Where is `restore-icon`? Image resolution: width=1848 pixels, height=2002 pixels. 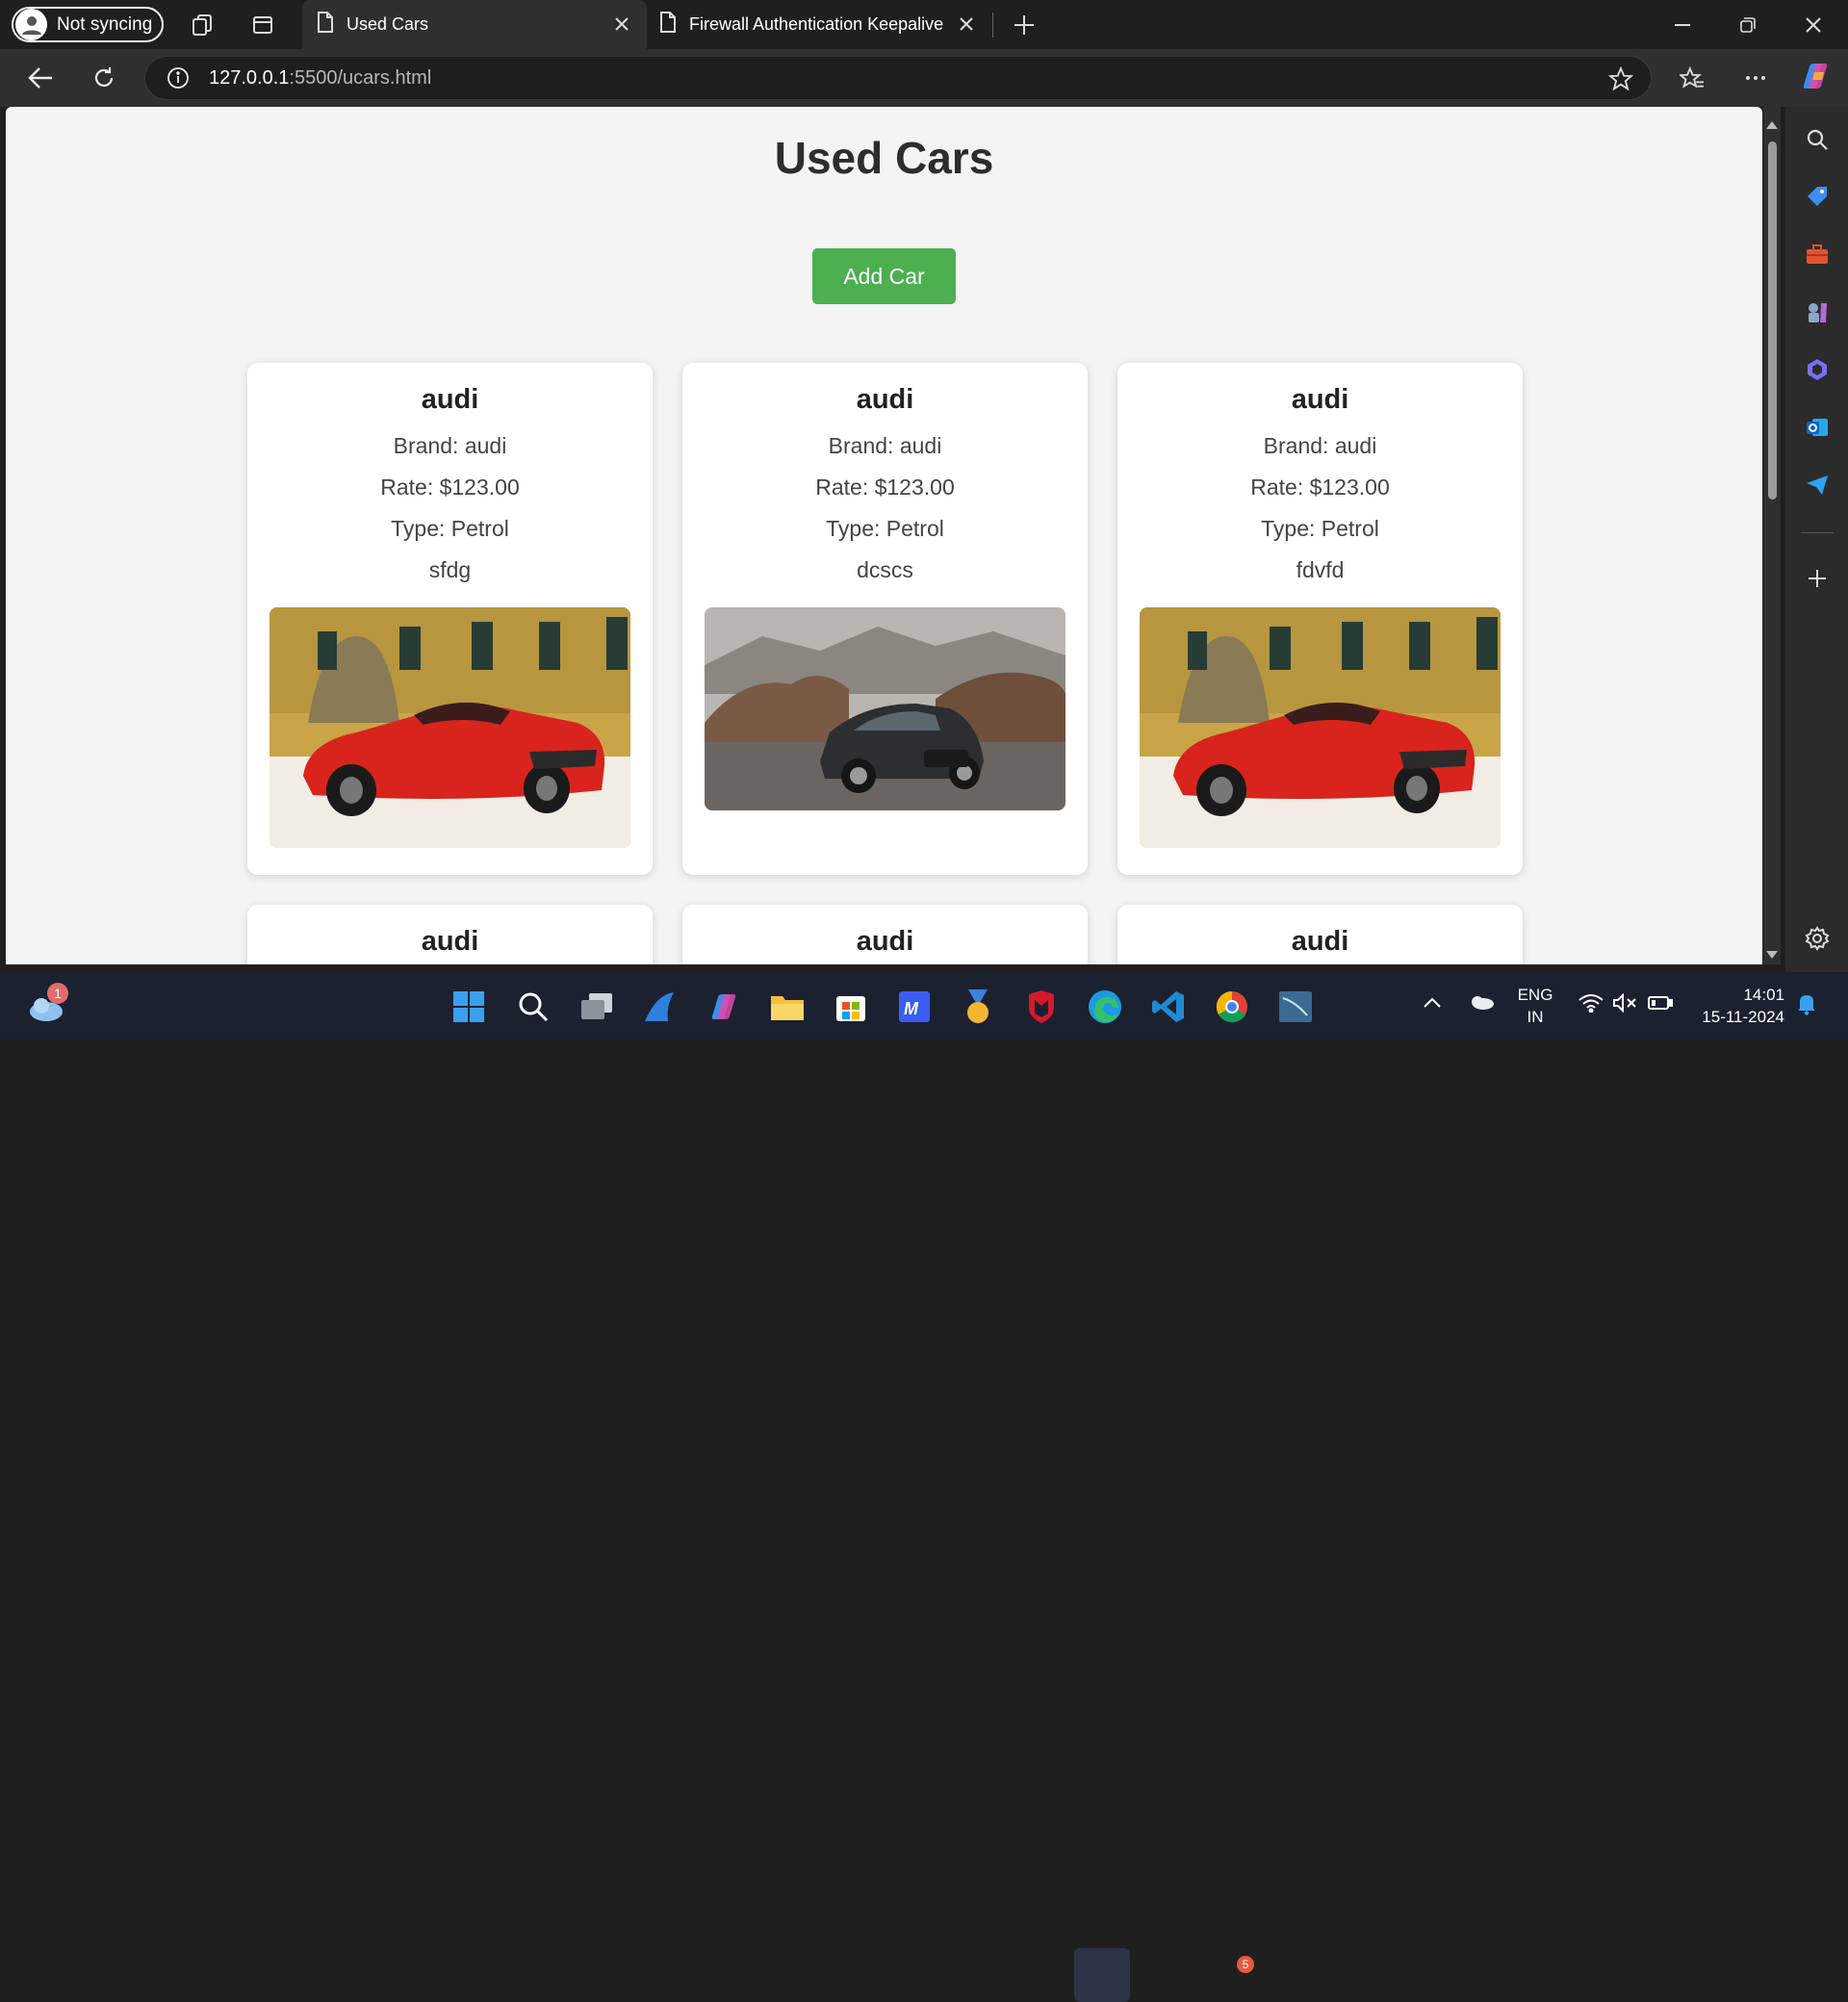
restore-icon is located at coordinates (1748, 24).